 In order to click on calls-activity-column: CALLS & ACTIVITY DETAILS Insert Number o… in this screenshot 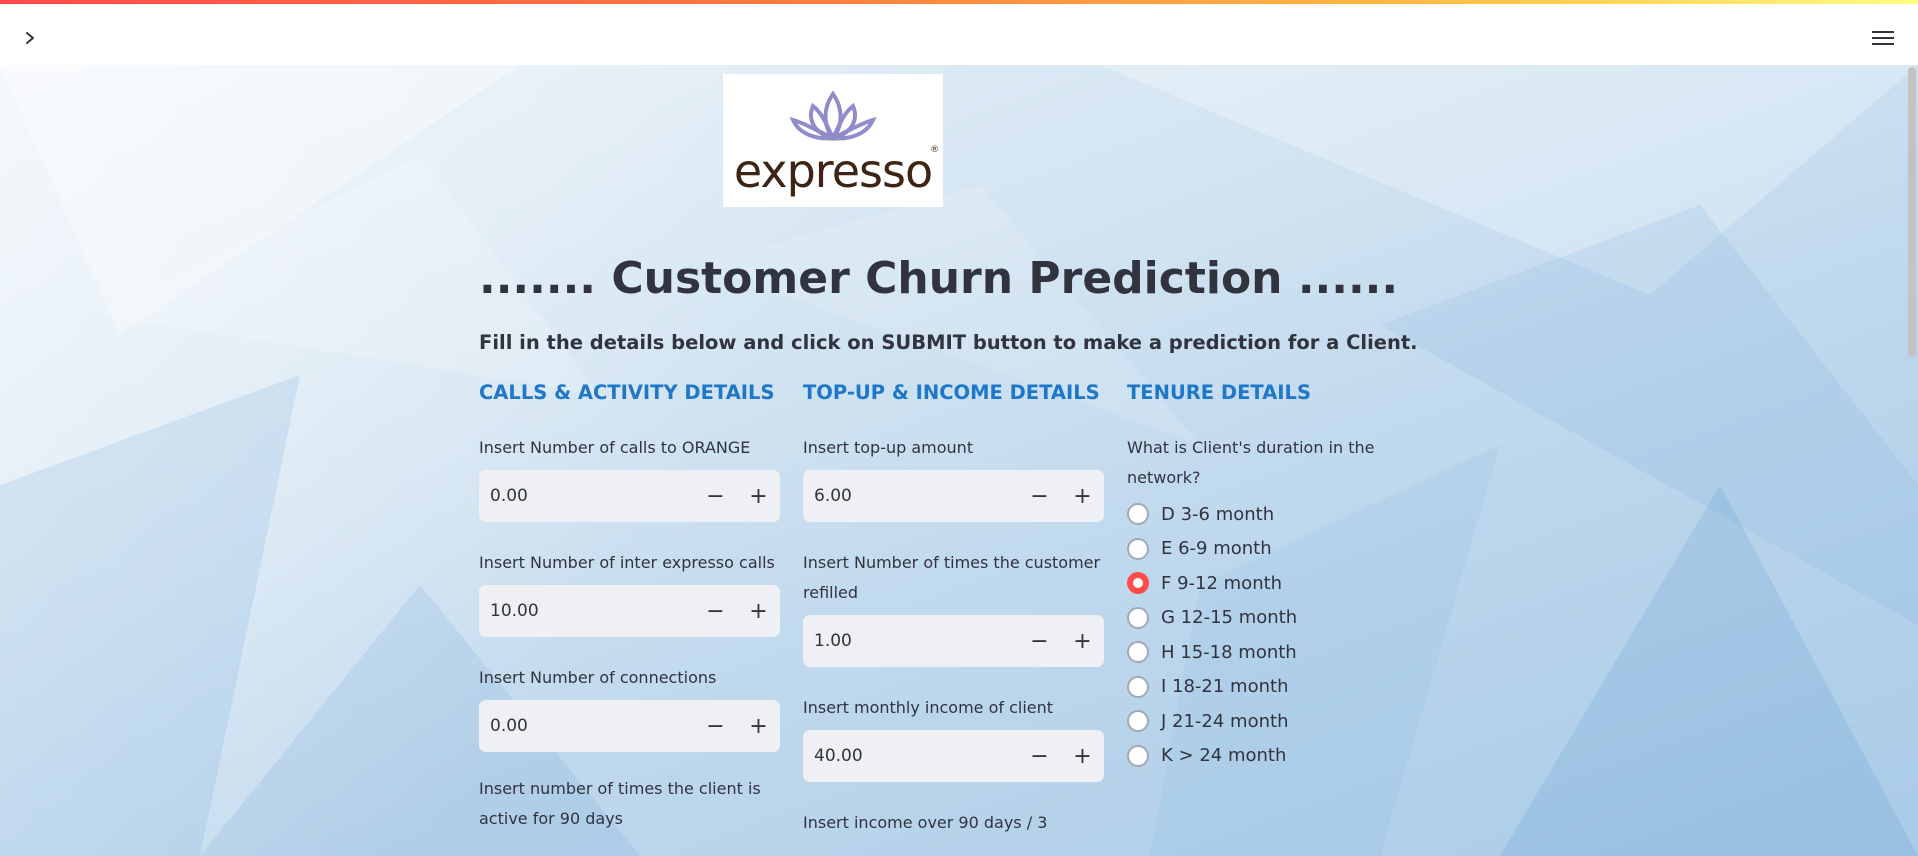, I will do `click(629, 607)`.